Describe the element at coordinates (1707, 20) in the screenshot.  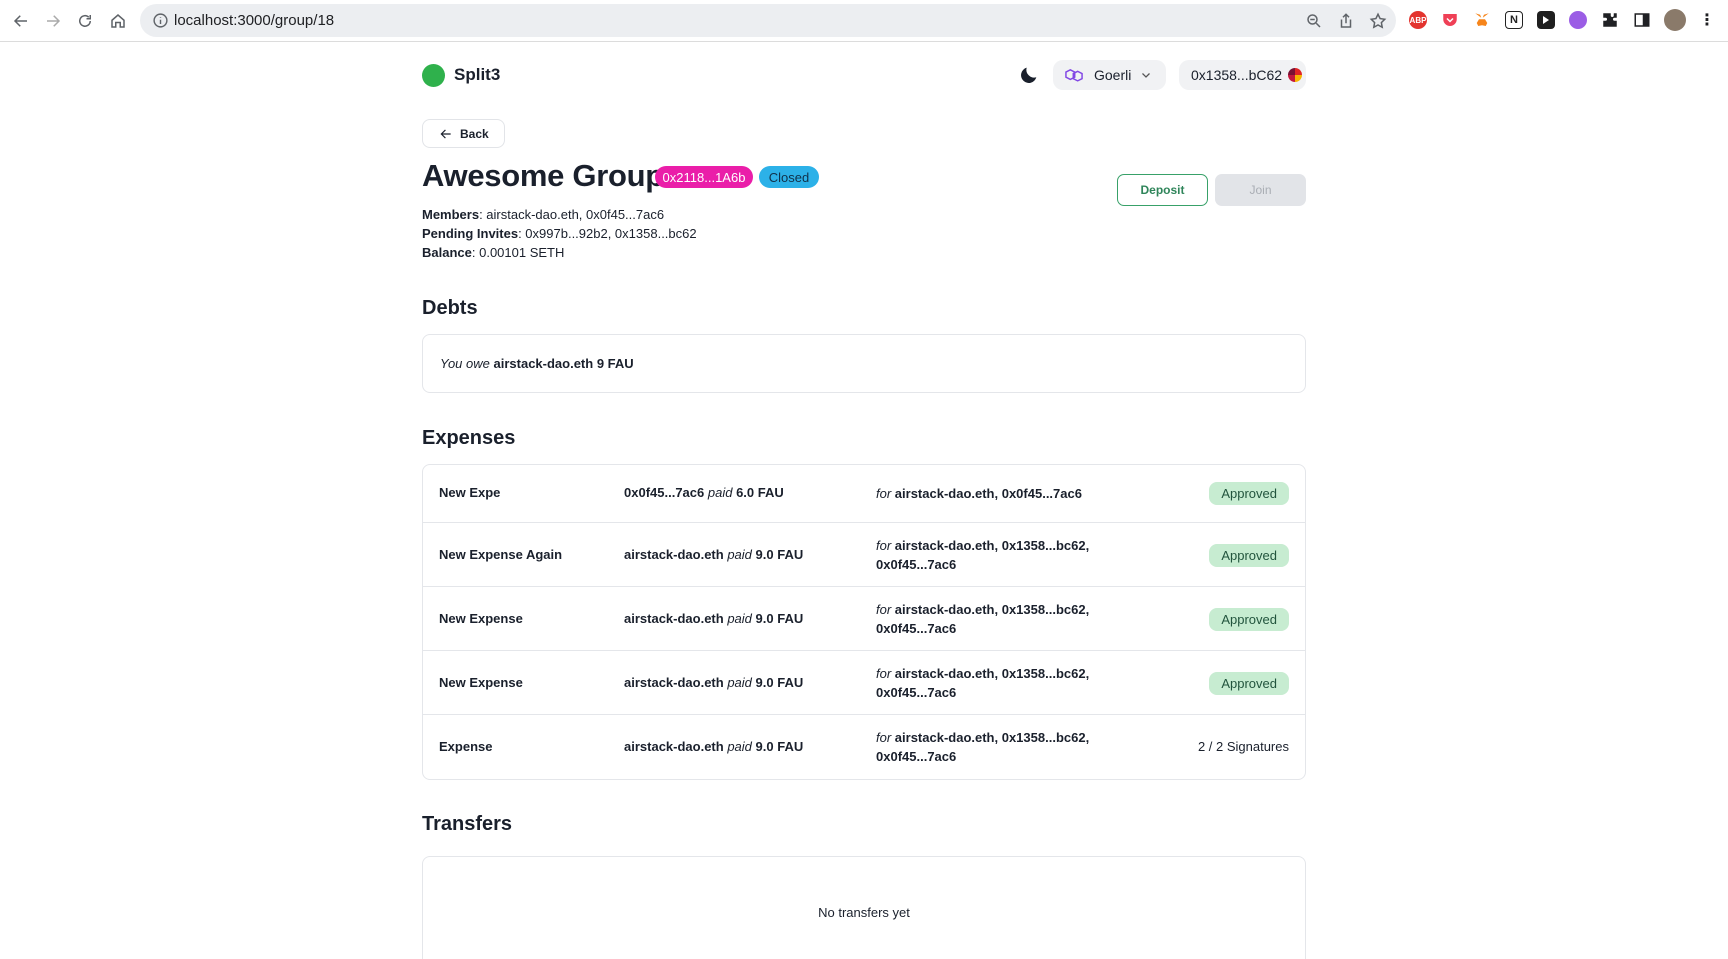
I see `more-menu-icon: ⋮` at that location.